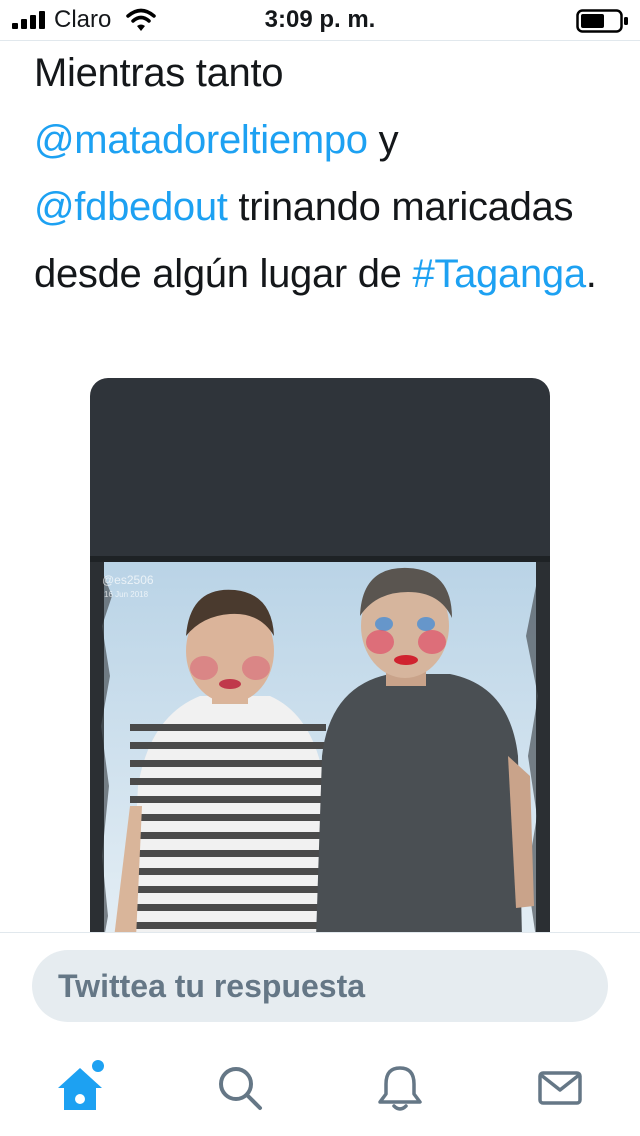 The image size is (640, 1136). I want to click on reply-input, so click(320, 986).